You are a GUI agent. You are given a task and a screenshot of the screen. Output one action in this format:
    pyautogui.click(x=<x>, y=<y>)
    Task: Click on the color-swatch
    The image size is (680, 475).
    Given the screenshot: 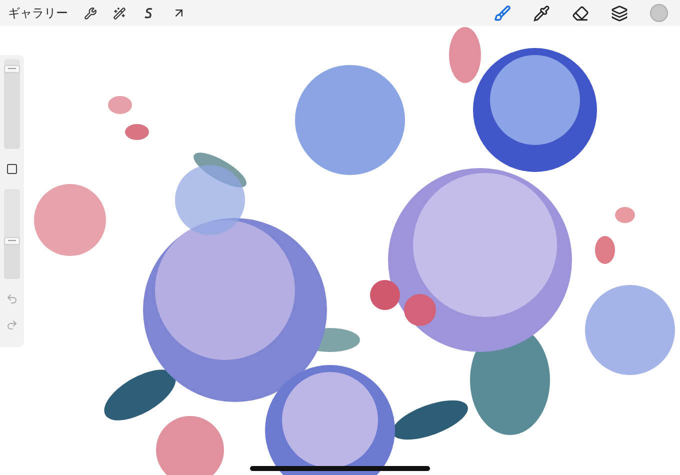 What is the action you would take?
    pyautogui.click(x=659, y=13)
    